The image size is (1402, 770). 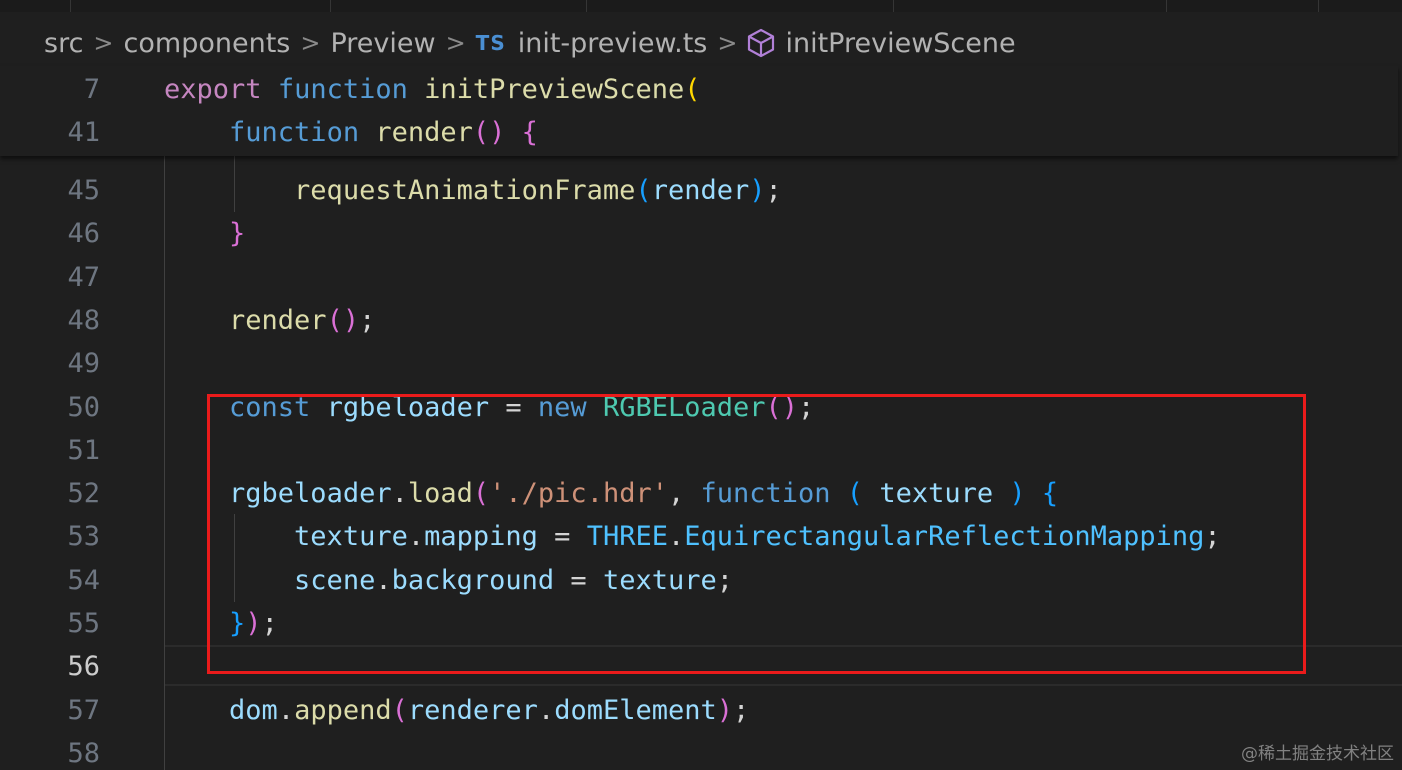 I want to click on code-line: 45 requestAnimationFrame(render);, so click(x=701, y=190).